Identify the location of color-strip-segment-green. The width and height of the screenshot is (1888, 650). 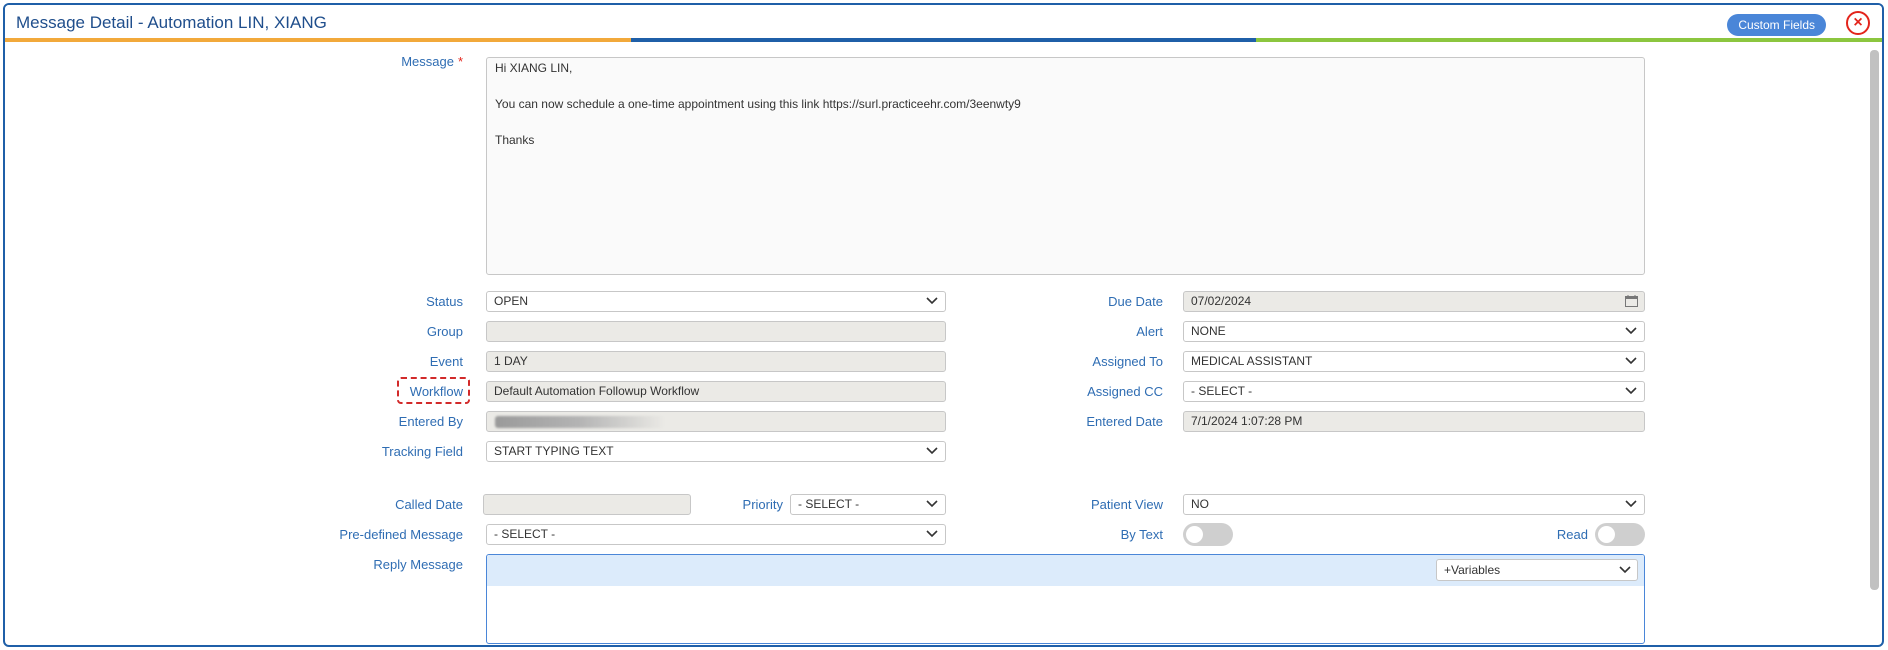
(1569, 40).